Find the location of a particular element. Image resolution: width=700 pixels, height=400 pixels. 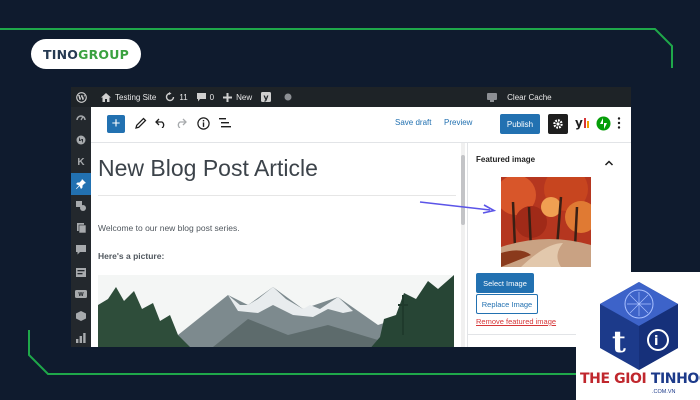

brand-domain: .COM.VN is located at coordinates (664, 392).